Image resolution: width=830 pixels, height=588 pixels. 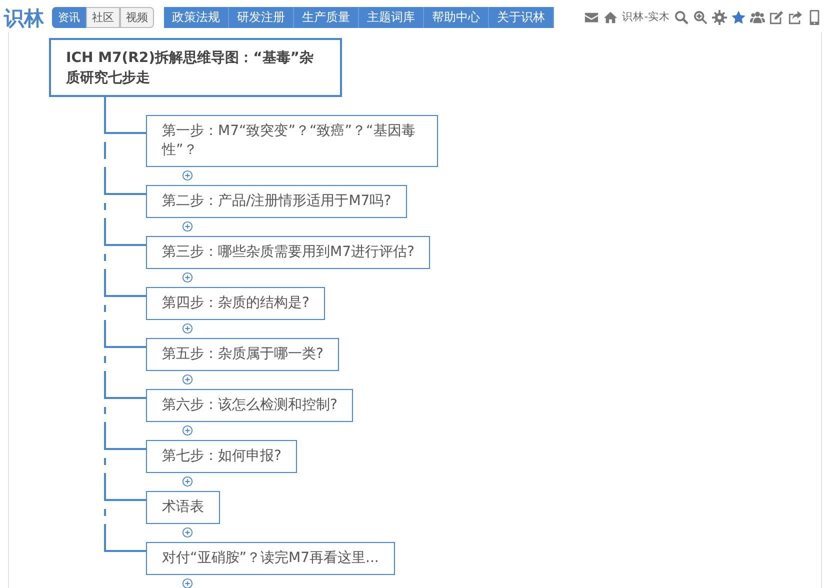 I want to click on section-tab: 视频, so click(x=137, y=17).